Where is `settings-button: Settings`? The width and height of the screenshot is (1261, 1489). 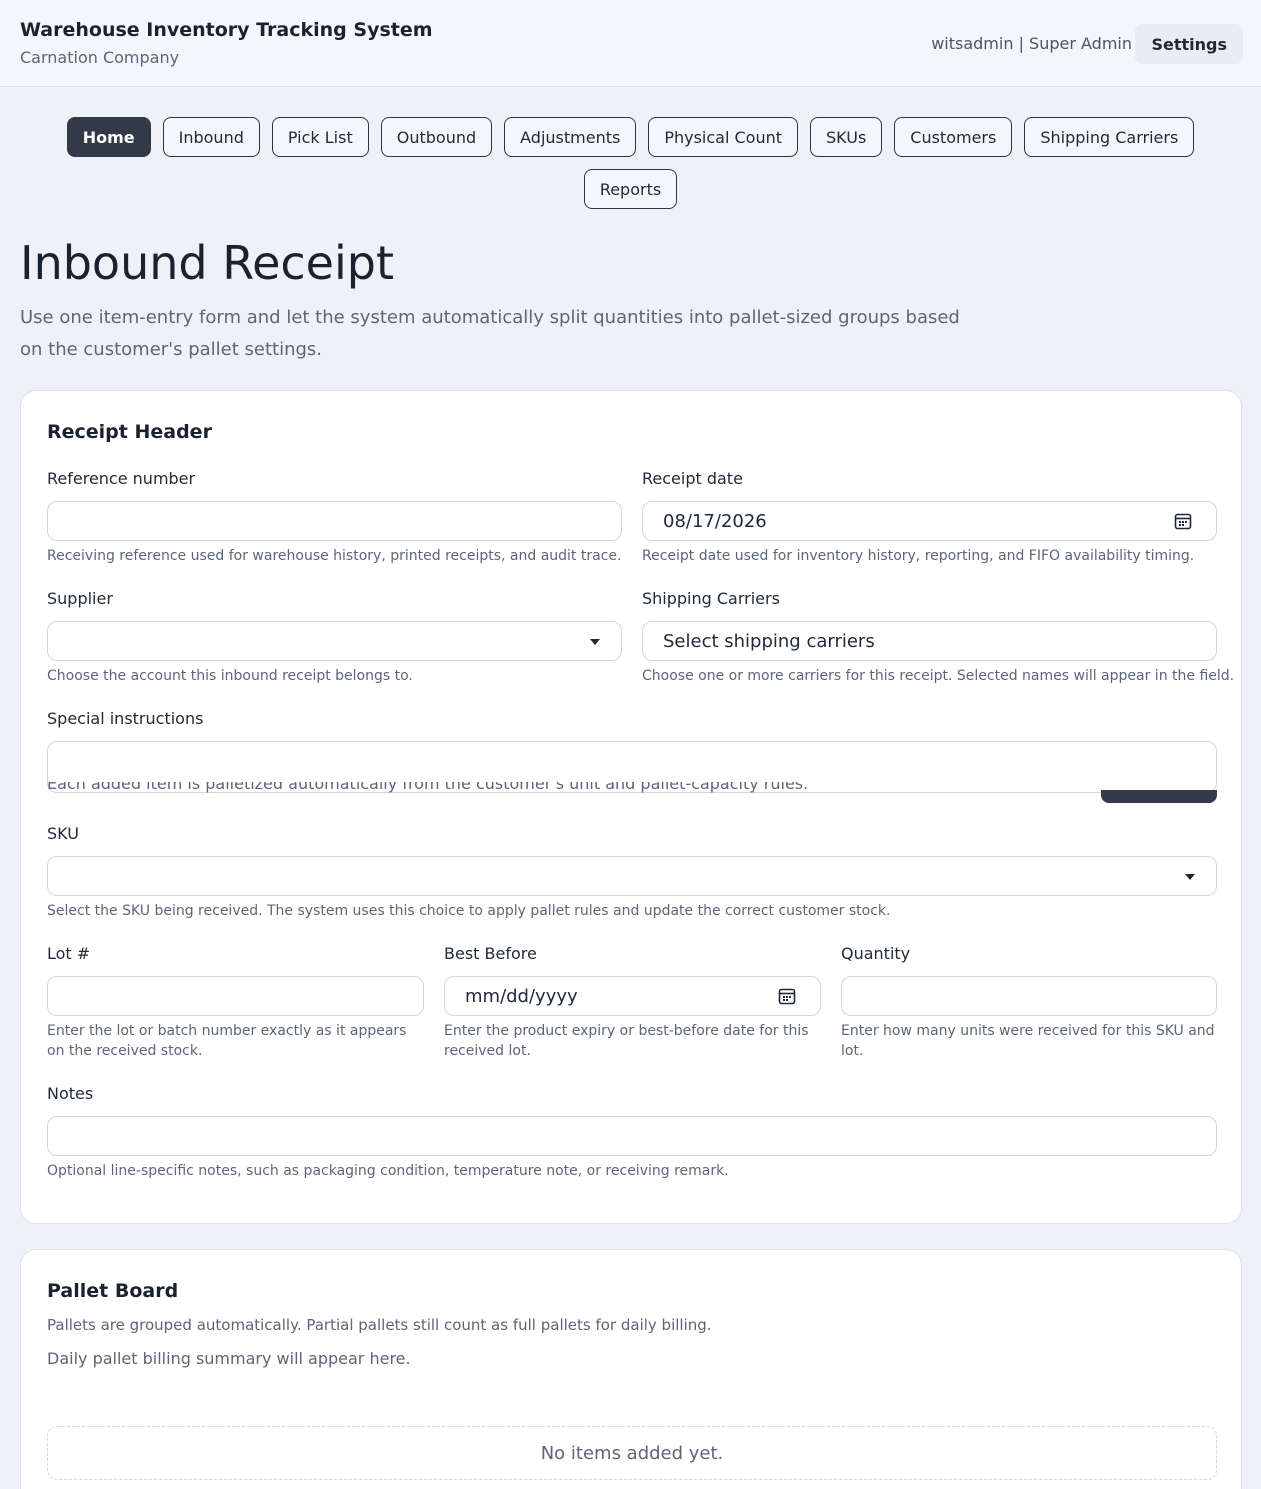
settings-button: Settings is located at coordinates (1189, 44).